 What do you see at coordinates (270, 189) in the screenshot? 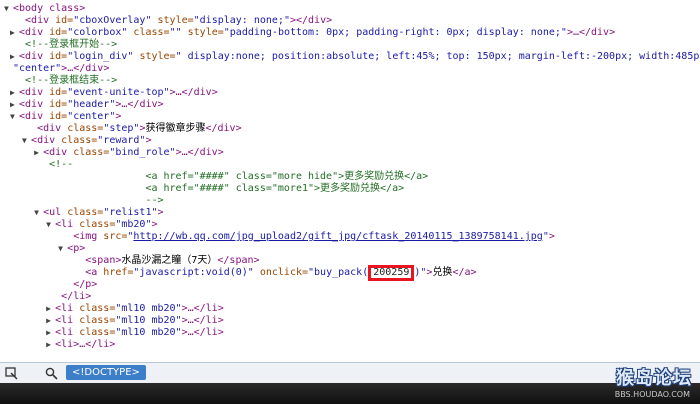
I see `dom-tree-line: <a href="####" class="more1">更多奖励兑换</a>` at bounding box center [270, 189].